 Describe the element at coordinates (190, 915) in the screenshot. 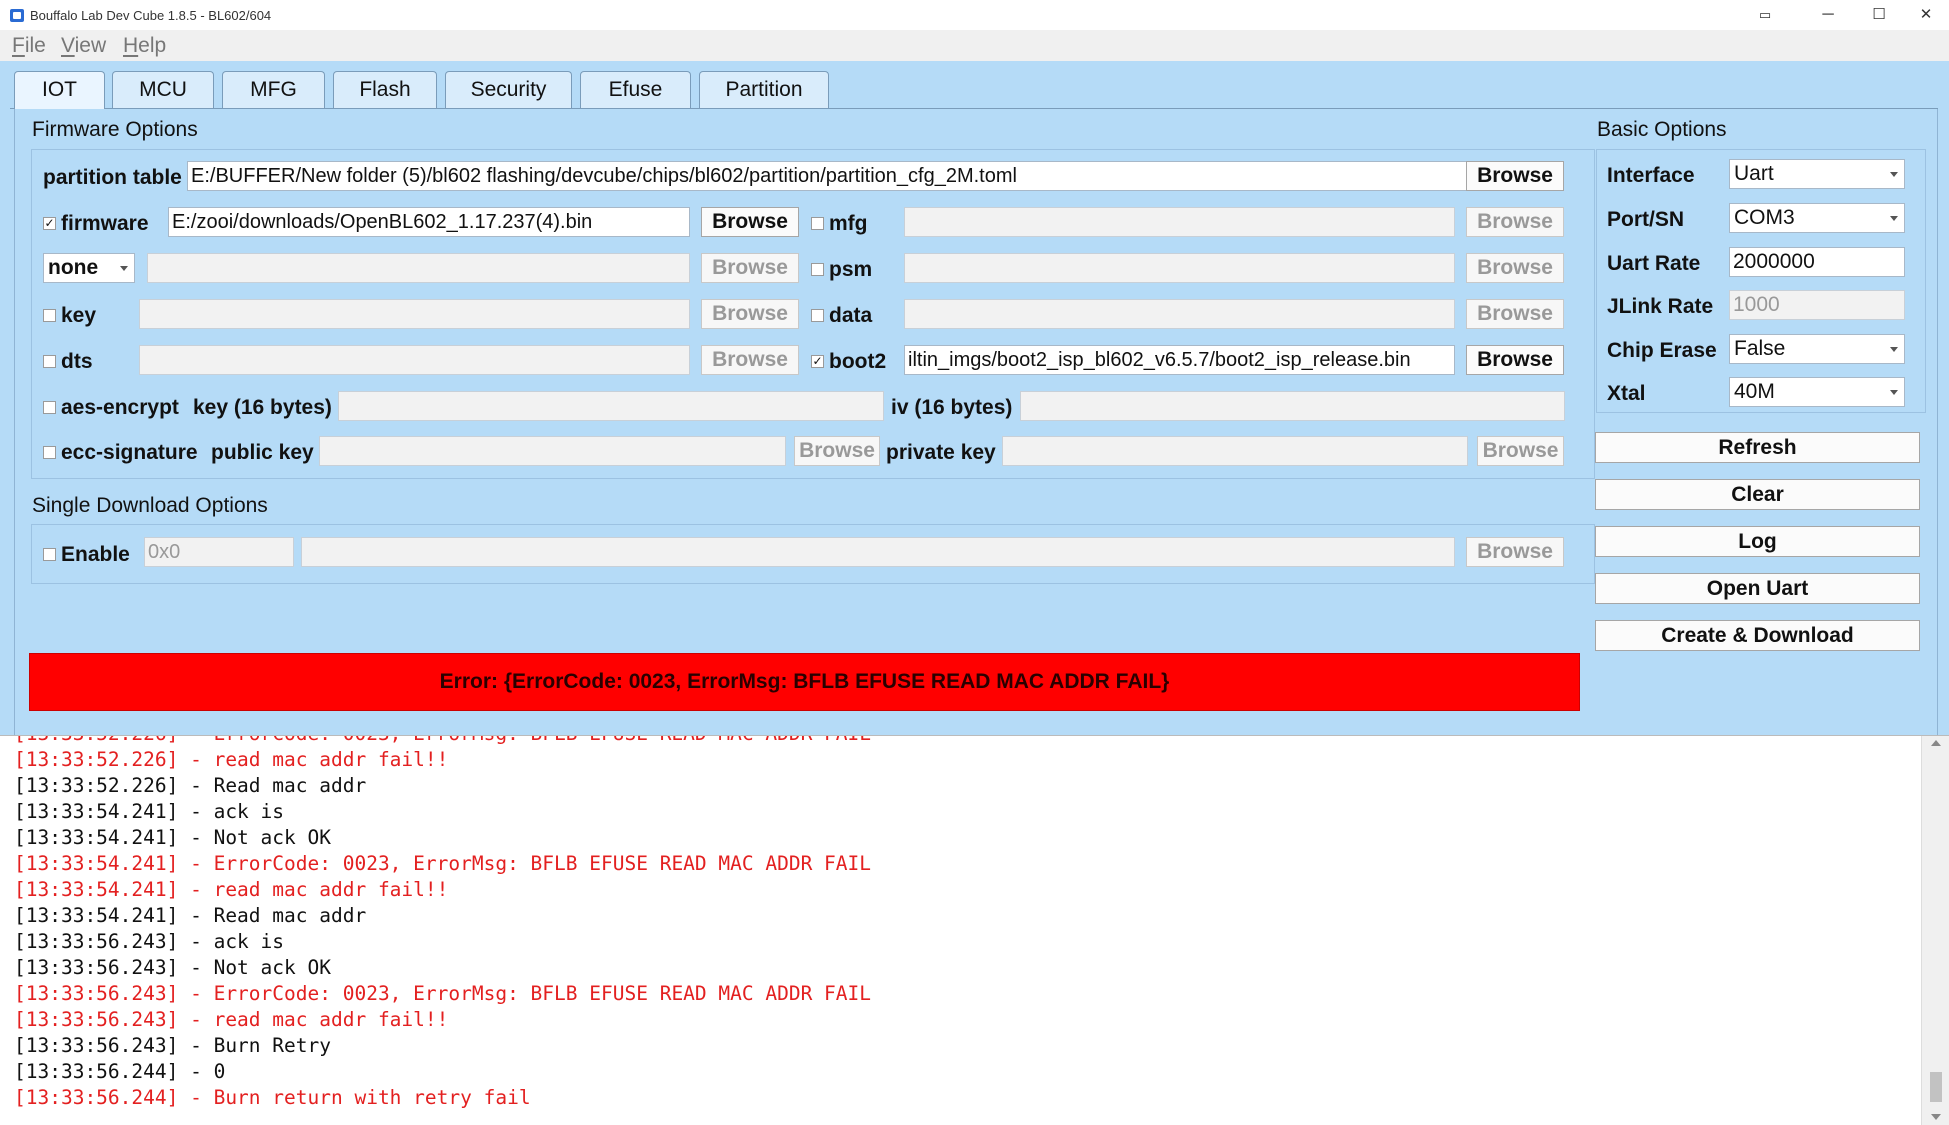

I see `log-line: [13:33:54.241] - Read mac addr` at that location.